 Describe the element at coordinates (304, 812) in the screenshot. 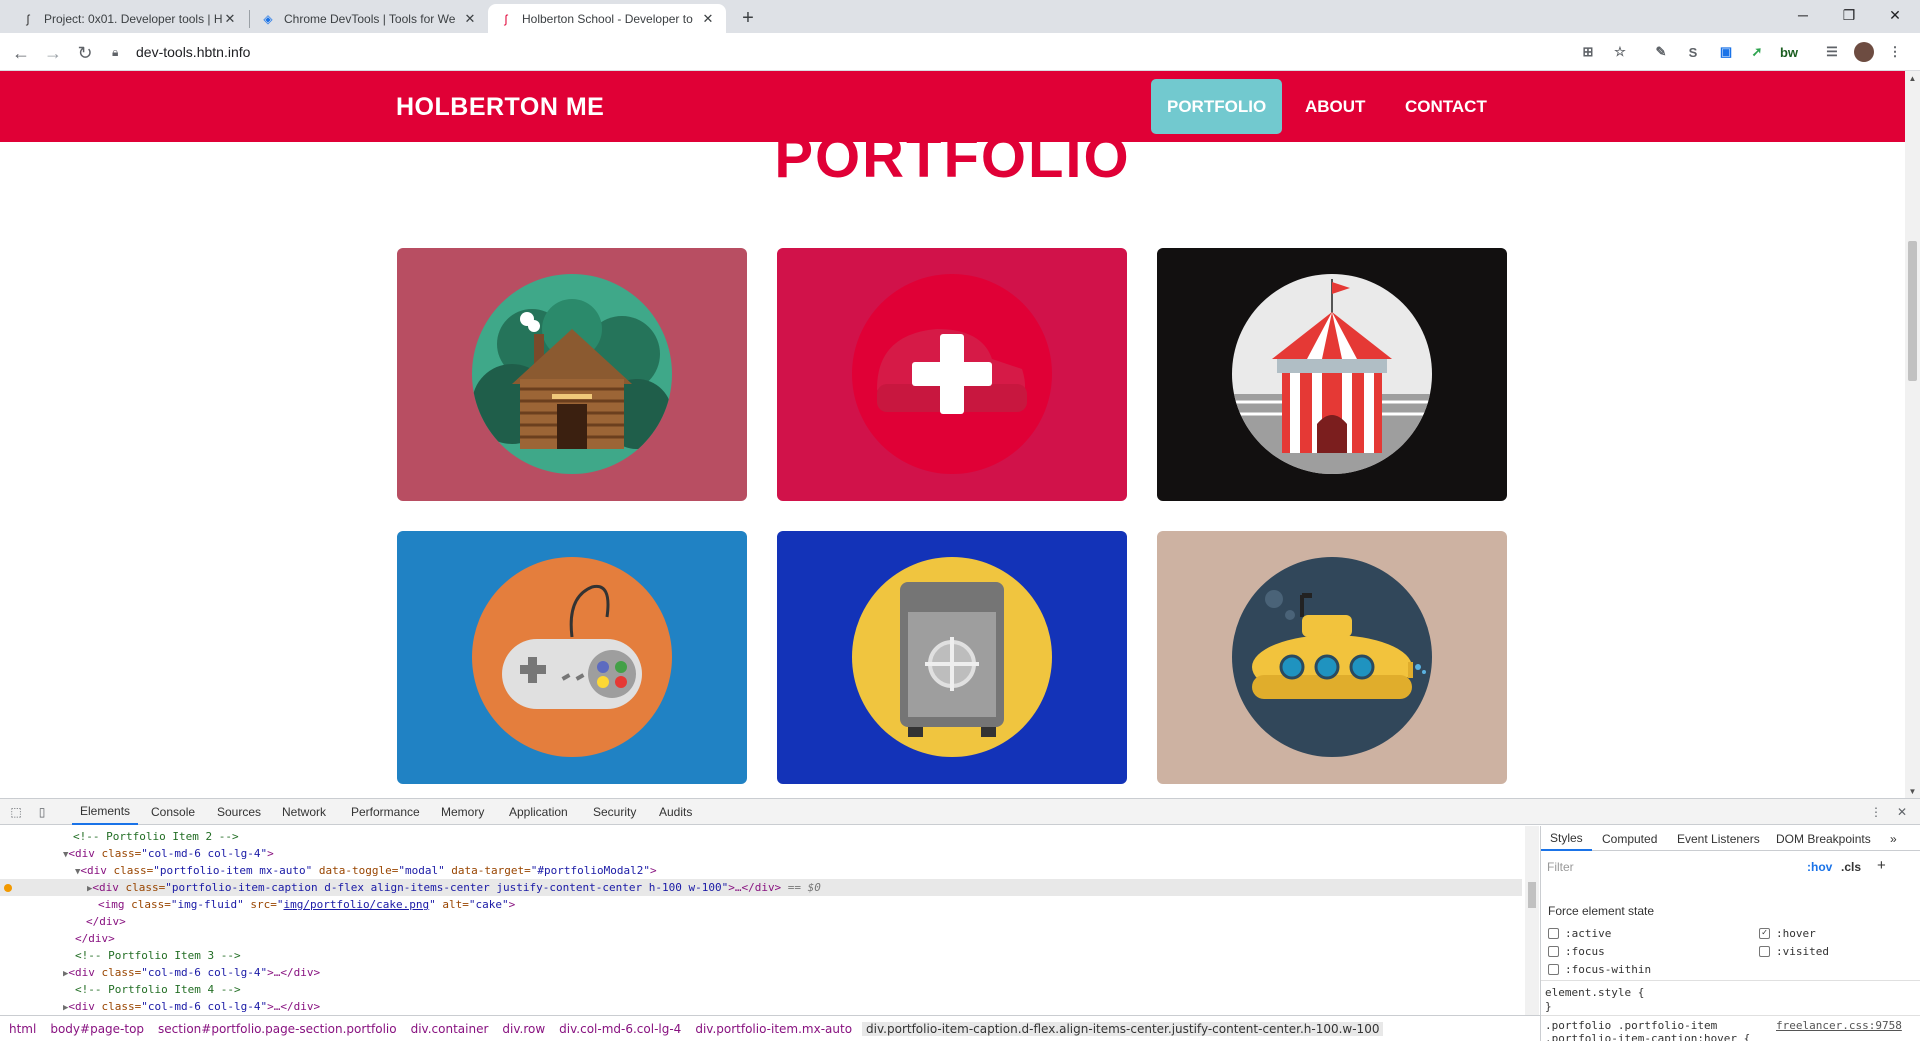

I see `tab-network: Network` at that location.